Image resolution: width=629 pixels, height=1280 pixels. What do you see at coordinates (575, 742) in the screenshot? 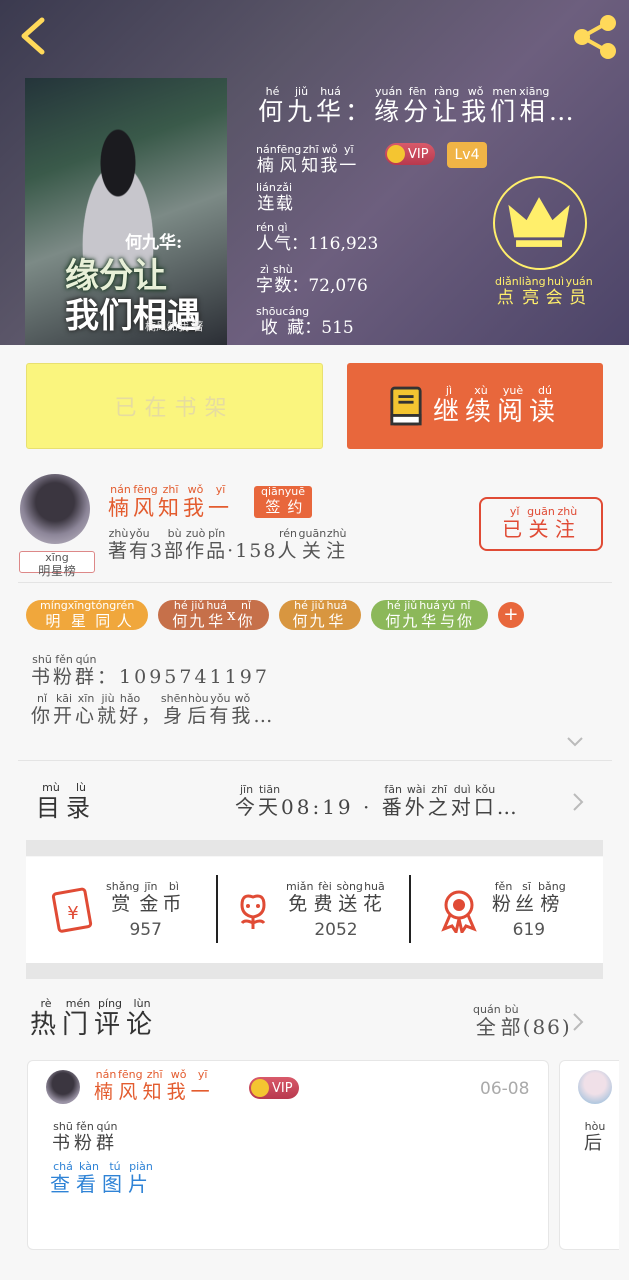
I see `expand-chevron-icon` at bounding box center [575, 742].